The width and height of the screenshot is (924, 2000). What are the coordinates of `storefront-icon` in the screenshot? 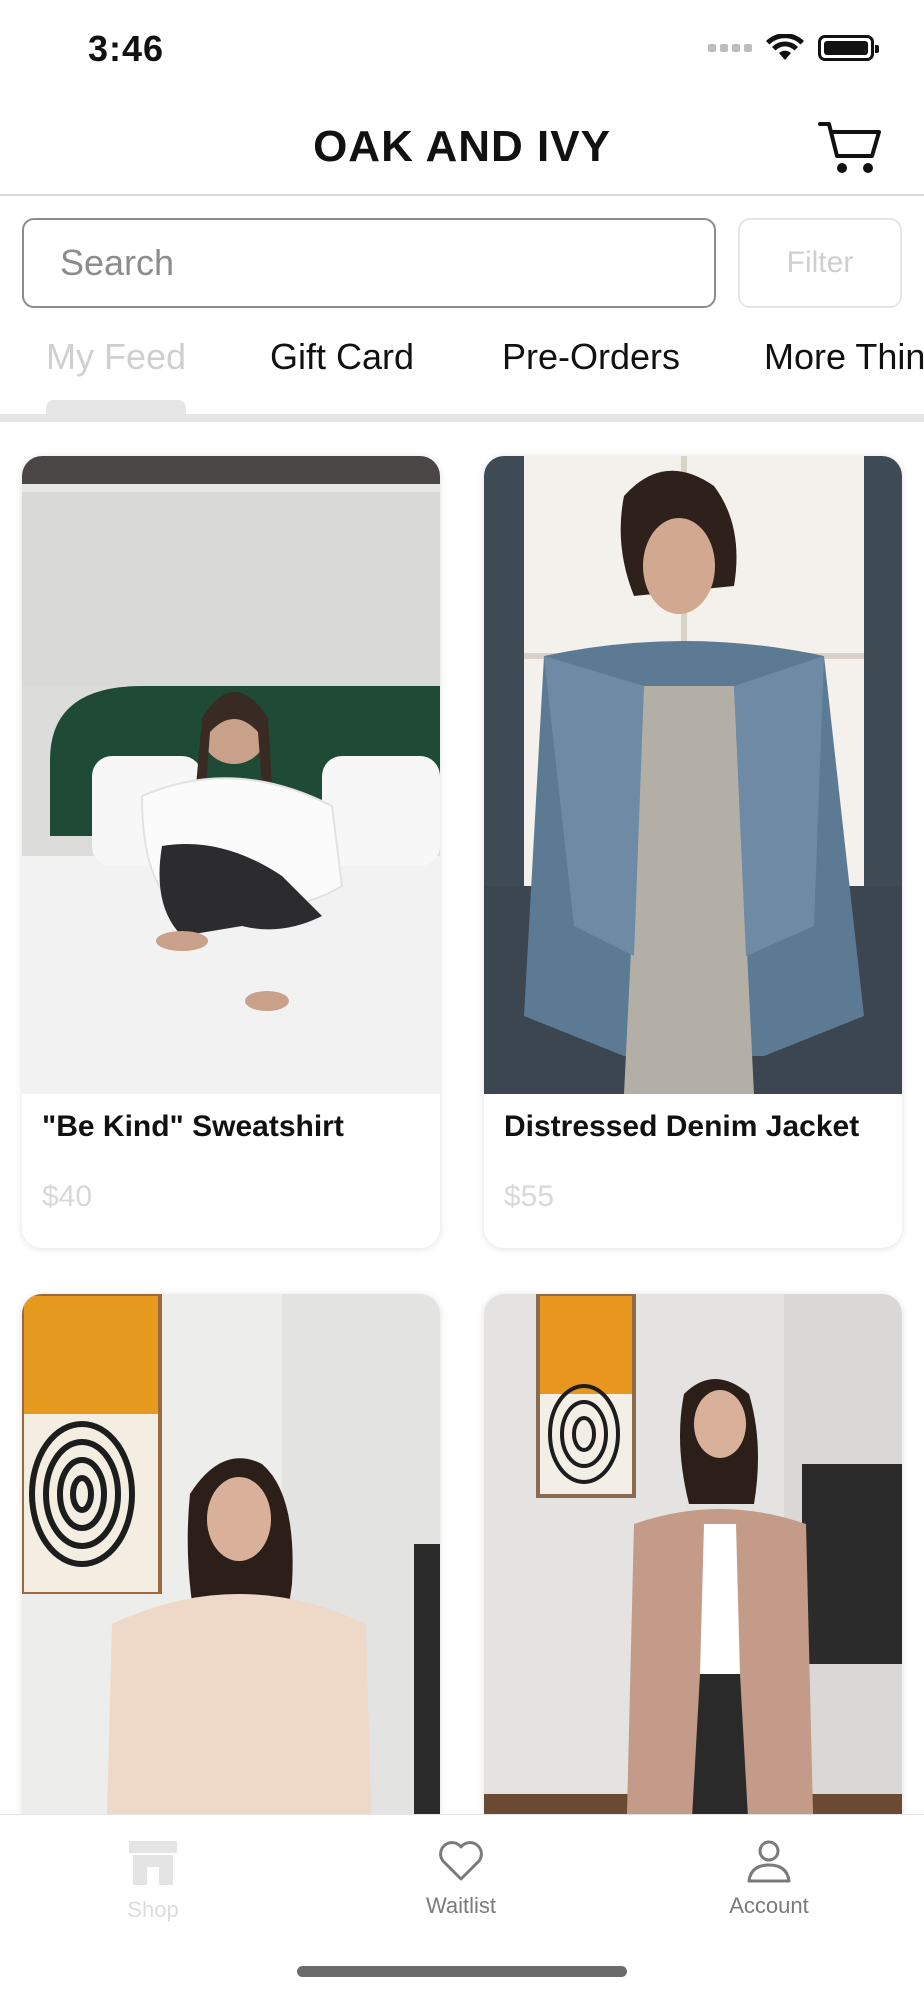 It's located at (153, 1863).